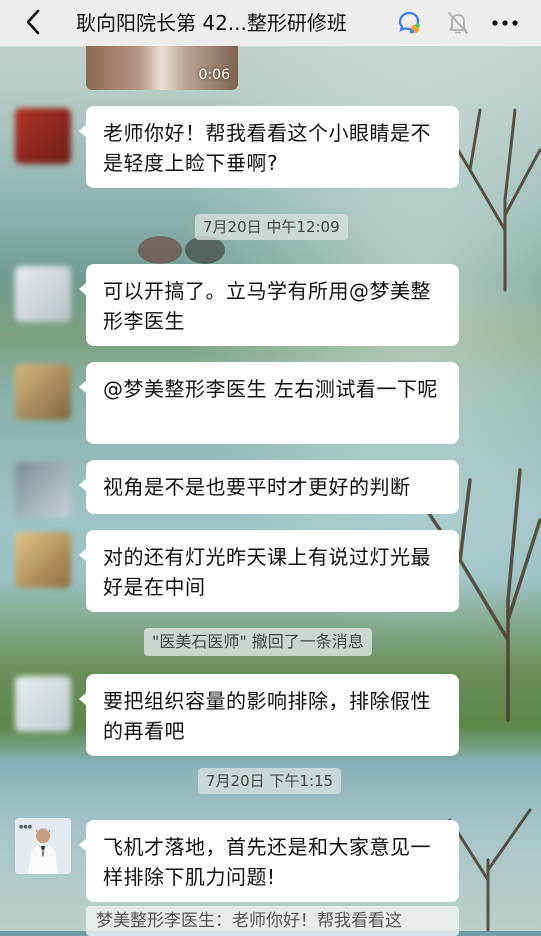  What do you see at coordinates (269, 403) in the screenshot?
I see `message-bubble: @梦美整形李医生 左右测试看一下呢` at bounding box center [269, 403].